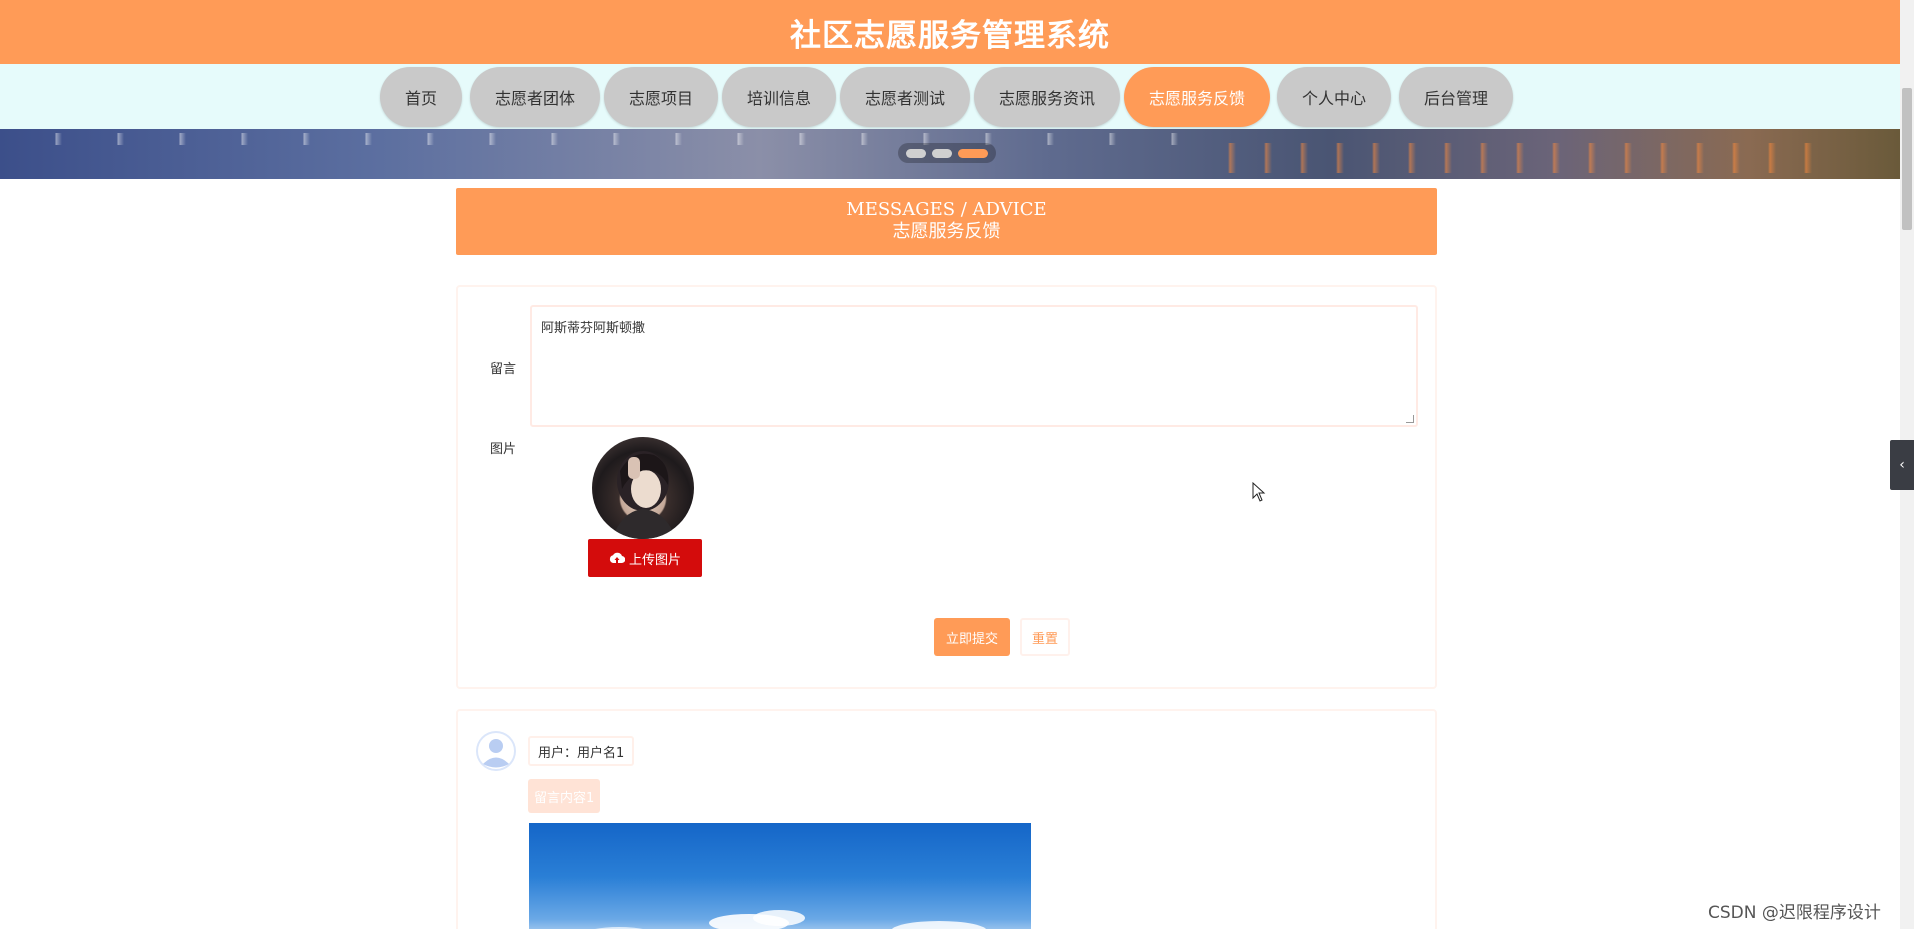 The image size is (1914, 929). What do you see at coordinates (564, 796) in the screenshot?
I see `message-content: 留言内容1` at bounding box center [564, 796].